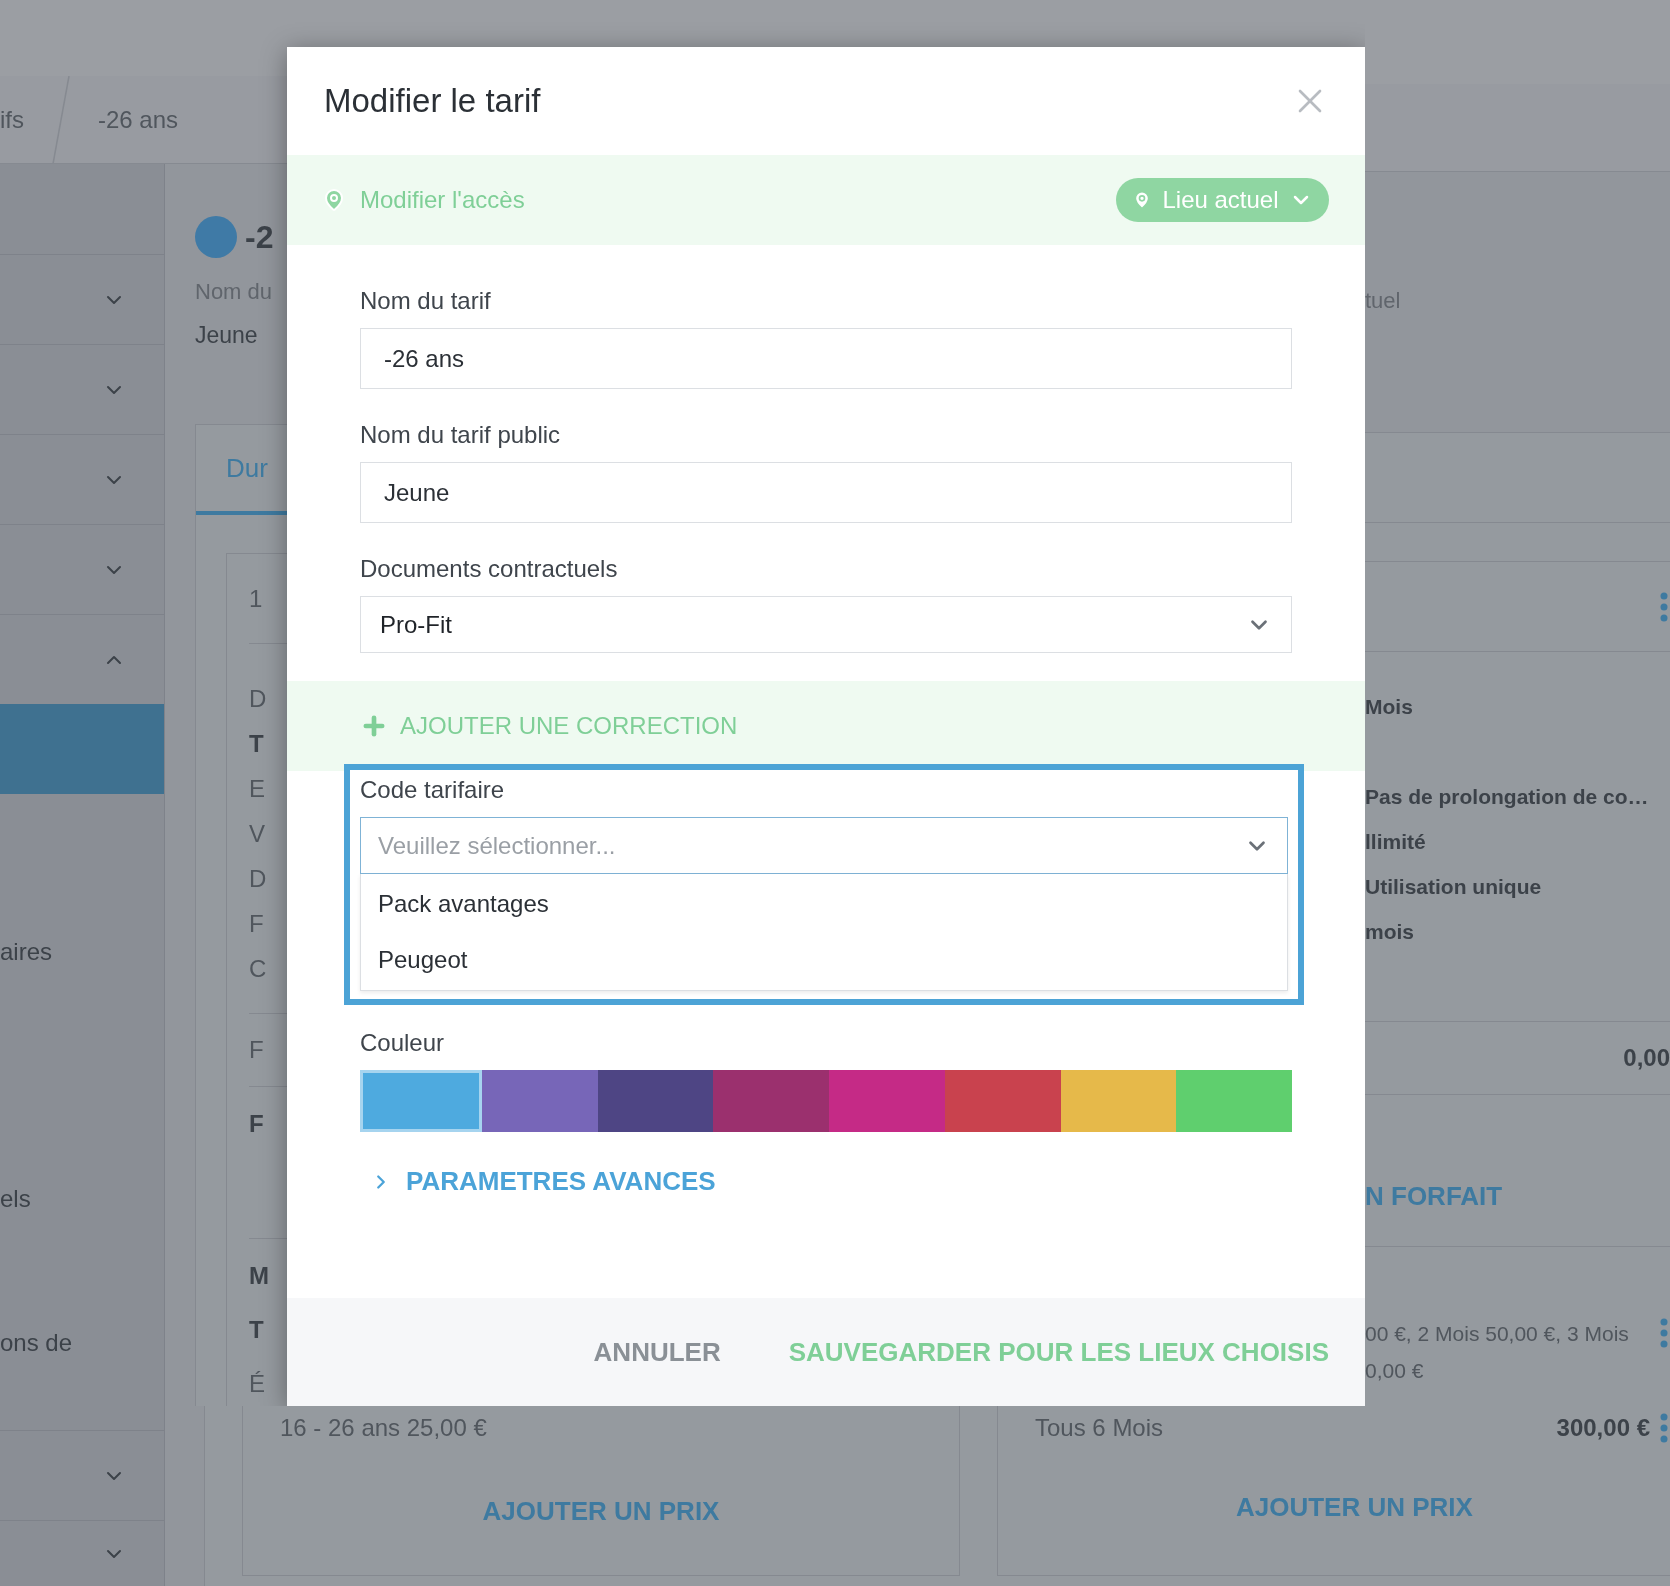 This screenshot has width=1670, height=1586. Describe the element at coordinates (1099, 1428) in the screenshot. I see `price-text: Tous 6 Mois` at that location.